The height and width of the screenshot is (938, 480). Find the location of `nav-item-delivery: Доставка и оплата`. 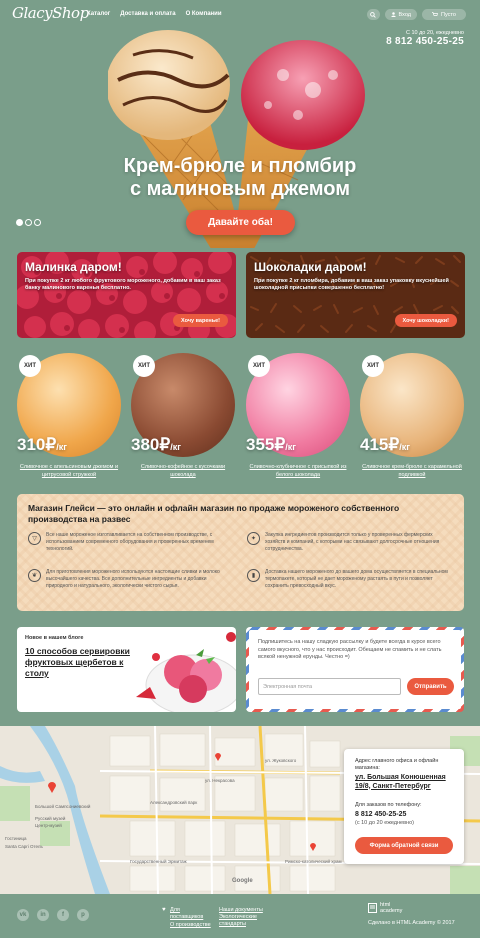

nav-item-delivery: Доставка и оплата is located at coordinates (147, 14).